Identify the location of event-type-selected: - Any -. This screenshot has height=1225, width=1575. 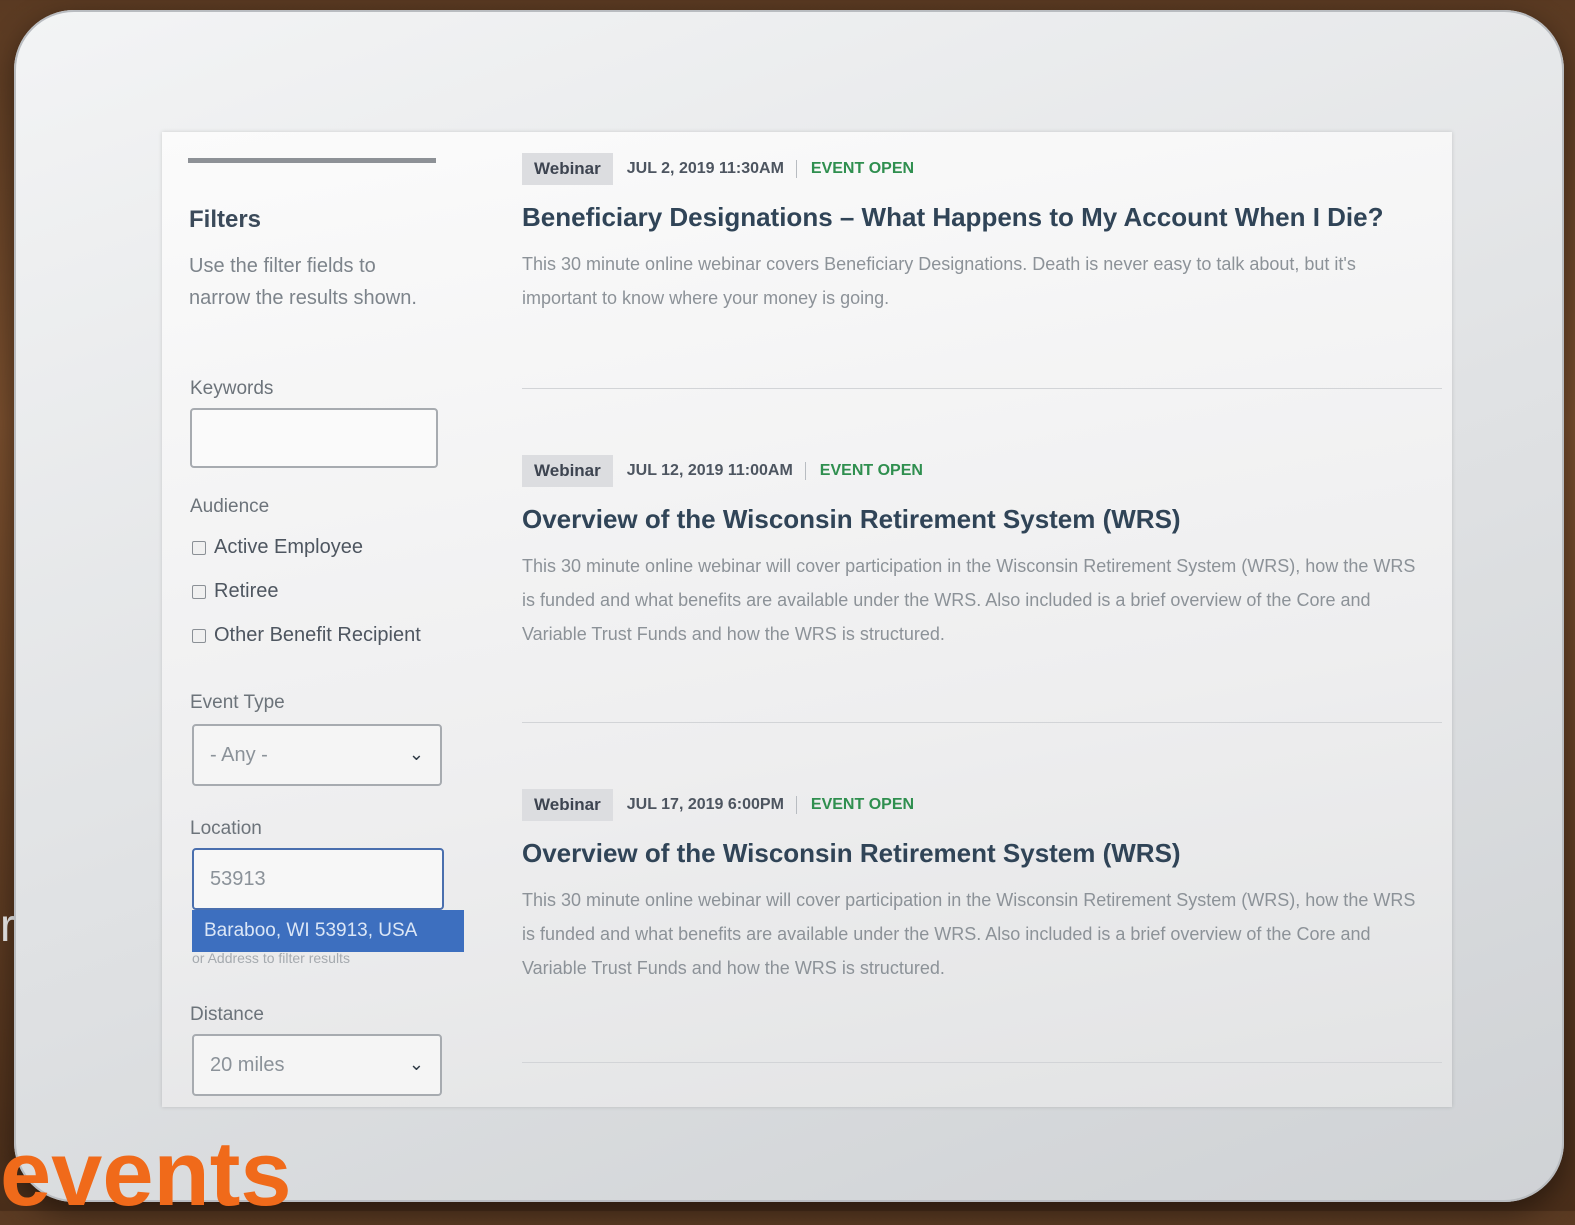
(239, 754).